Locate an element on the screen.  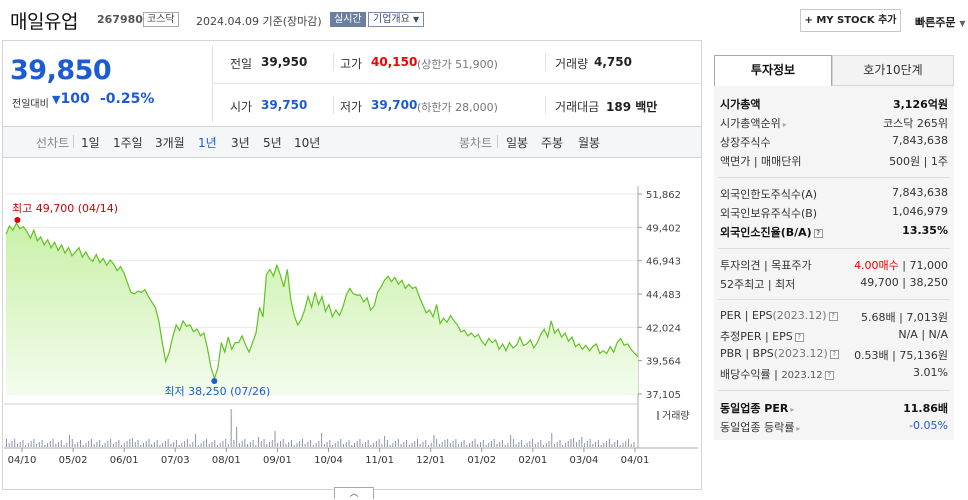
market-cap-rank-row: 시가총액순위 ▸ 코스닥 265위 is located at coordinates (834, 124).